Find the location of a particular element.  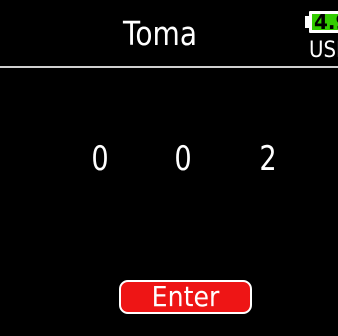

take-digit-ones: 2 is located at coordinates (268, 159).